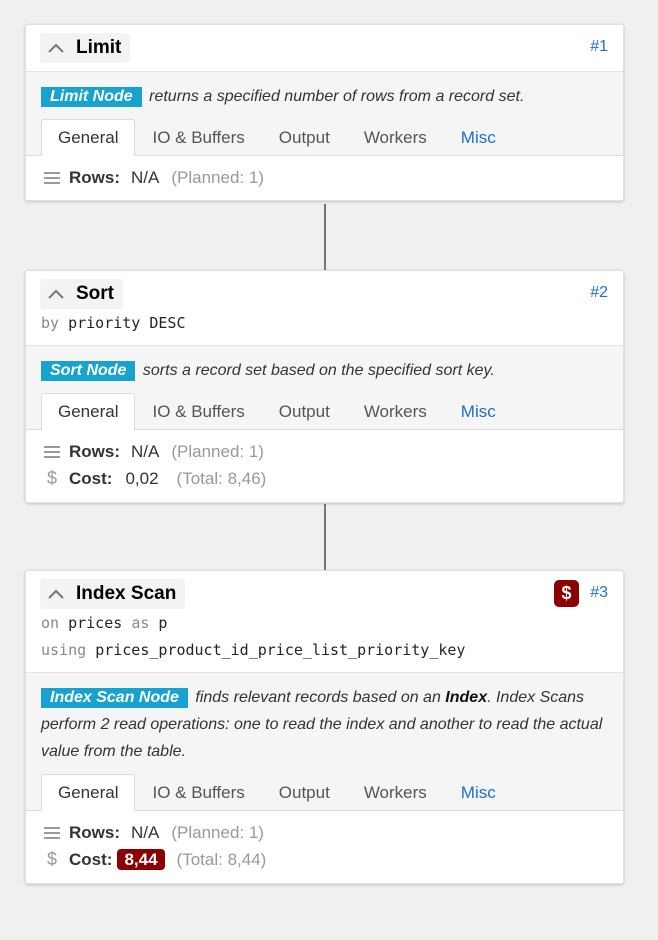  I want to click on collapse-toggle: Limit, so click(85, 48).